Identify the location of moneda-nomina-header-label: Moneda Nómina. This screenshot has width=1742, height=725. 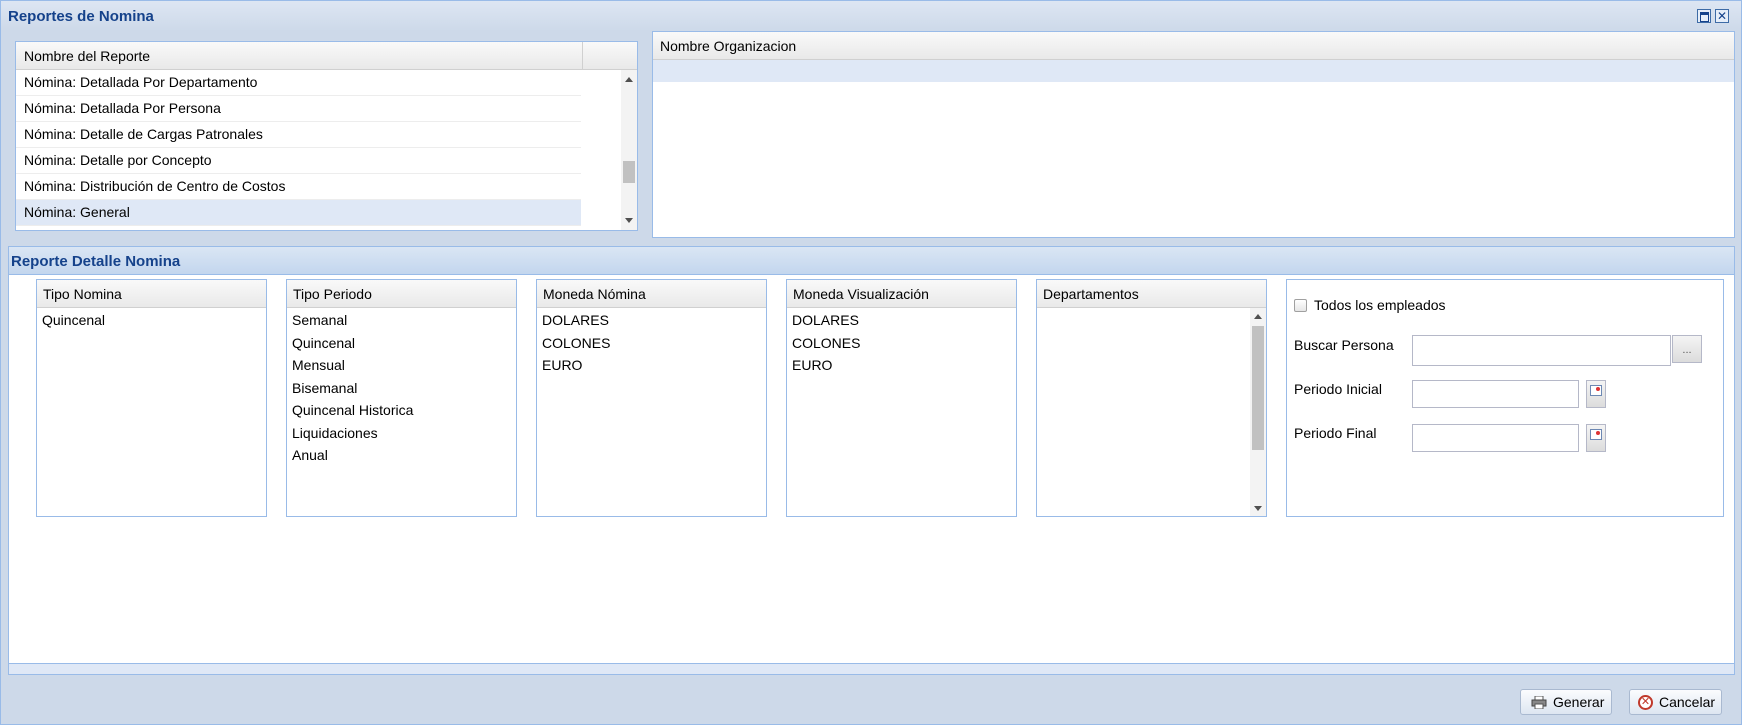
(594, 294).